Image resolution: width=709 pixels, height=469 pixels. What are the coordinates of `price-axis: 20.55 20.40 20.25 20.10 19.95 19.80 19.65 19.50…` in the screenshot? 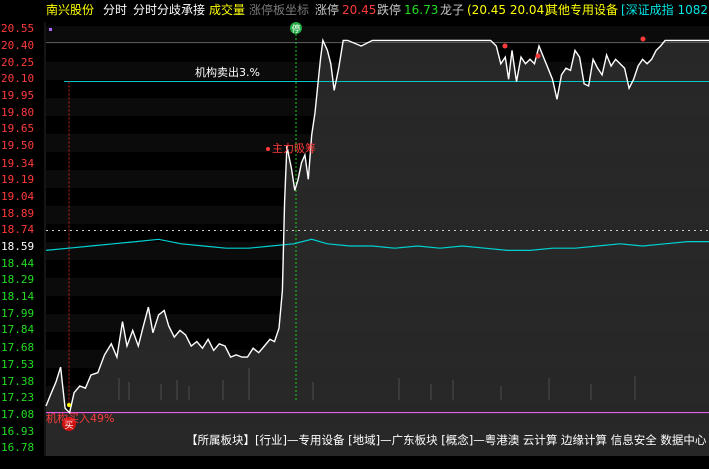 It's located at (22, 239).